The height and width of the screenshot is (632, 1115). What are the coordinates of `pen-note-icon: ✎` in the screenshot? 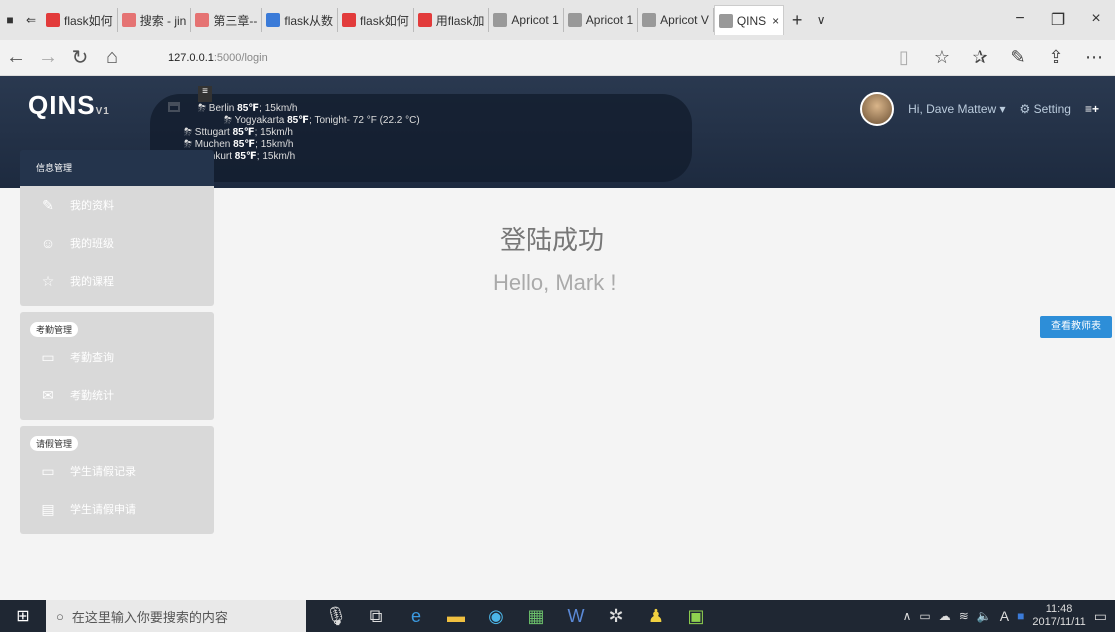 It's located at (1018, 57).